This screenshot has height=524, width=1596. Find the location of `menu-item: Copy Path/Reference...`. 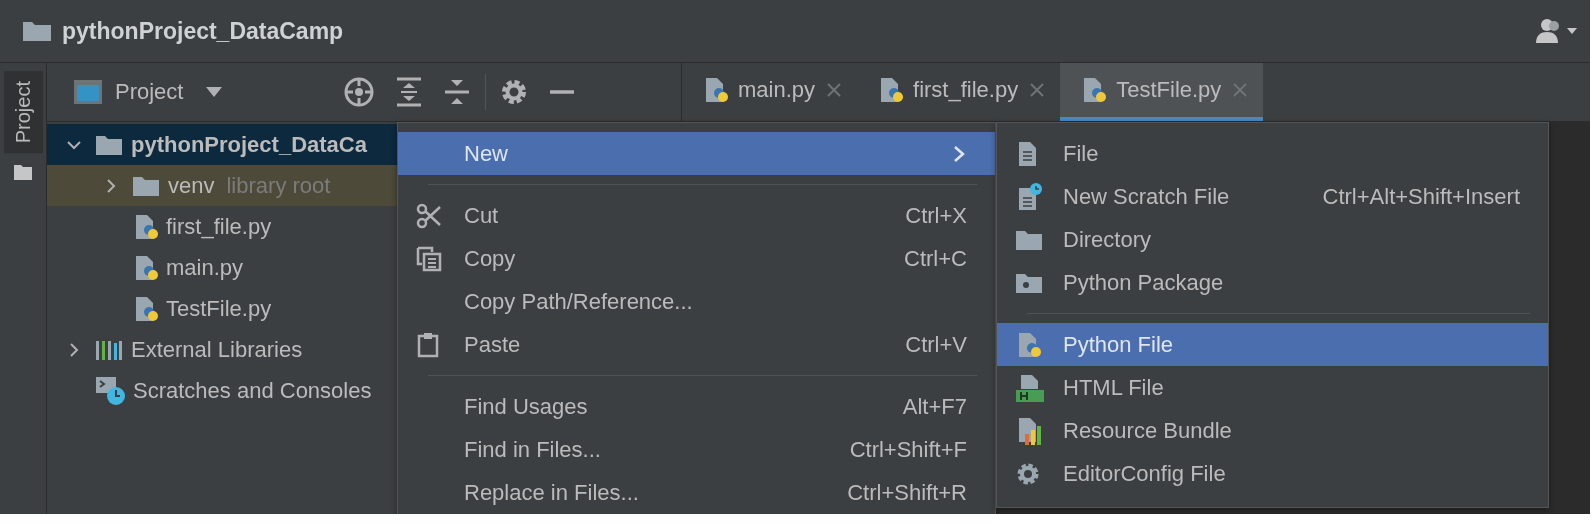

menu-item: Copy Path/Reference... is located at coordinates (696, 301).